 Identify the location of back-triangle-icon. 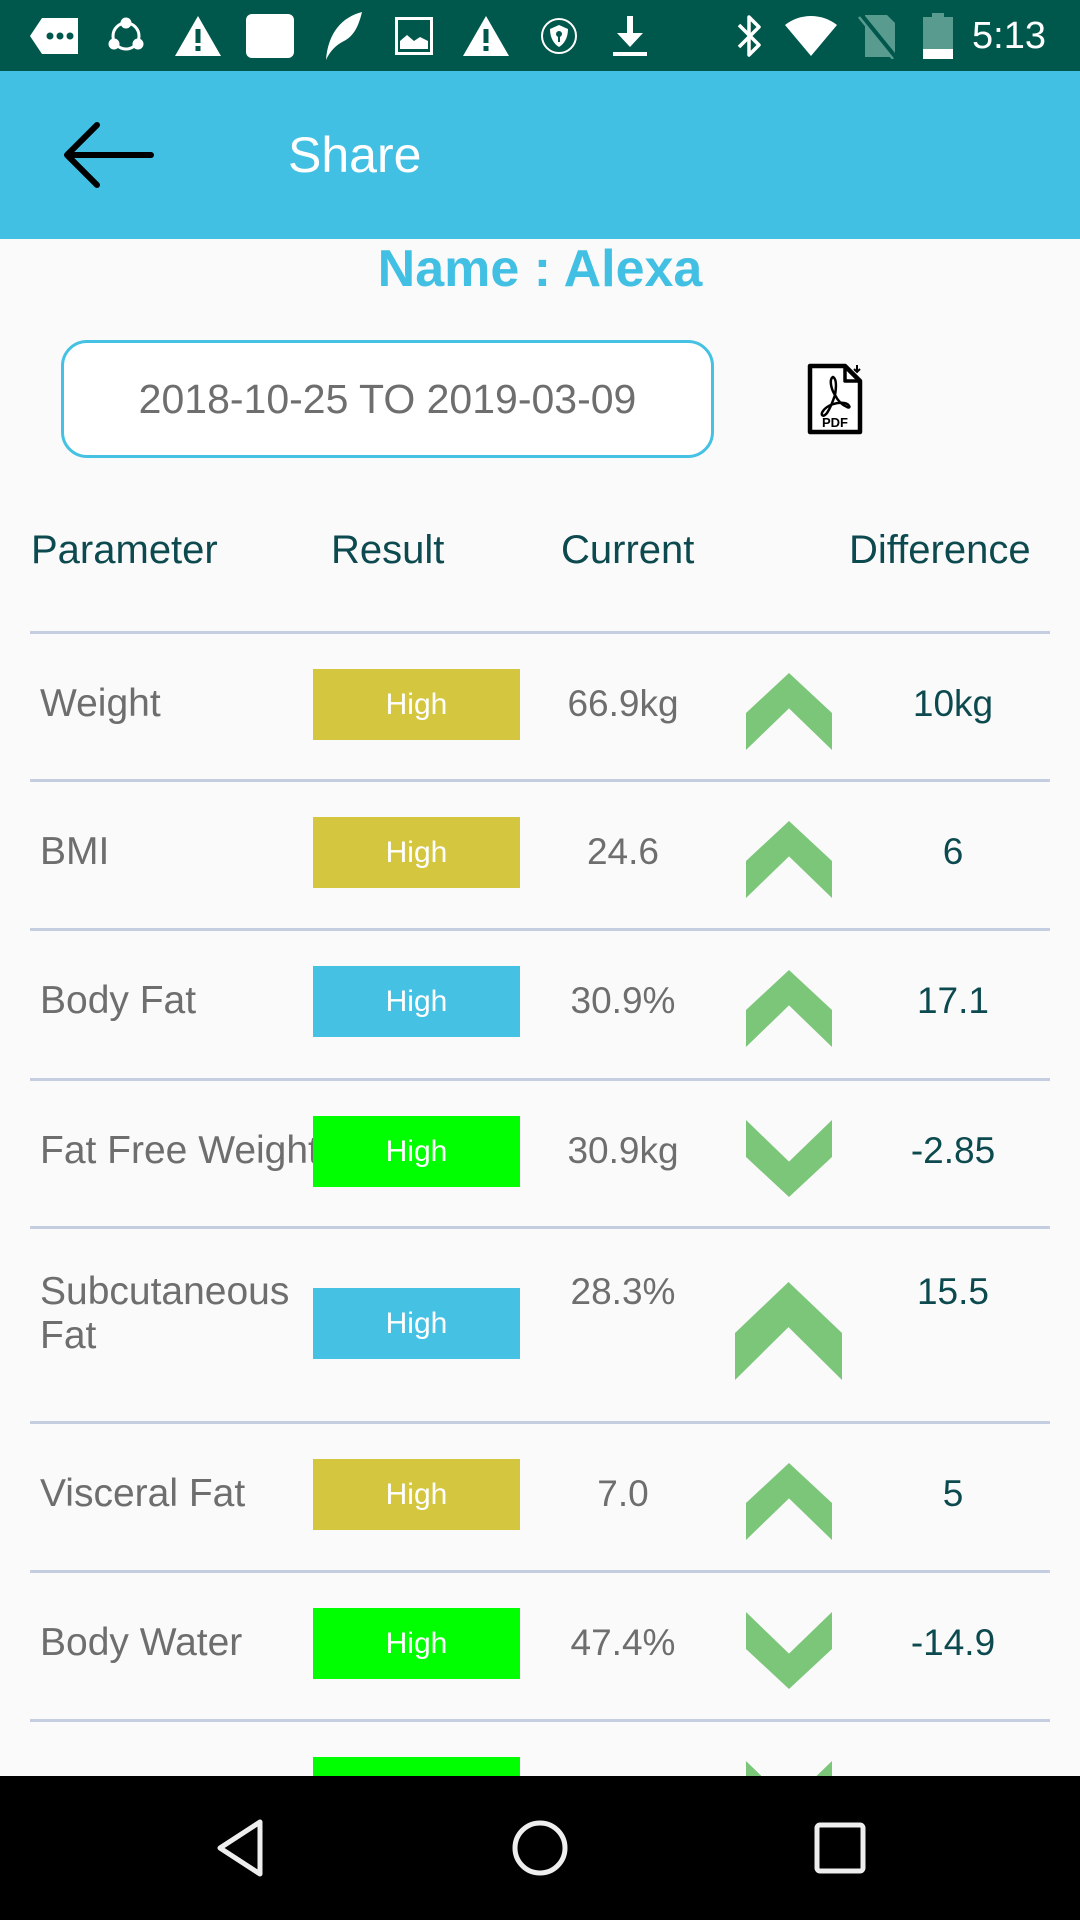
(240, 1850).